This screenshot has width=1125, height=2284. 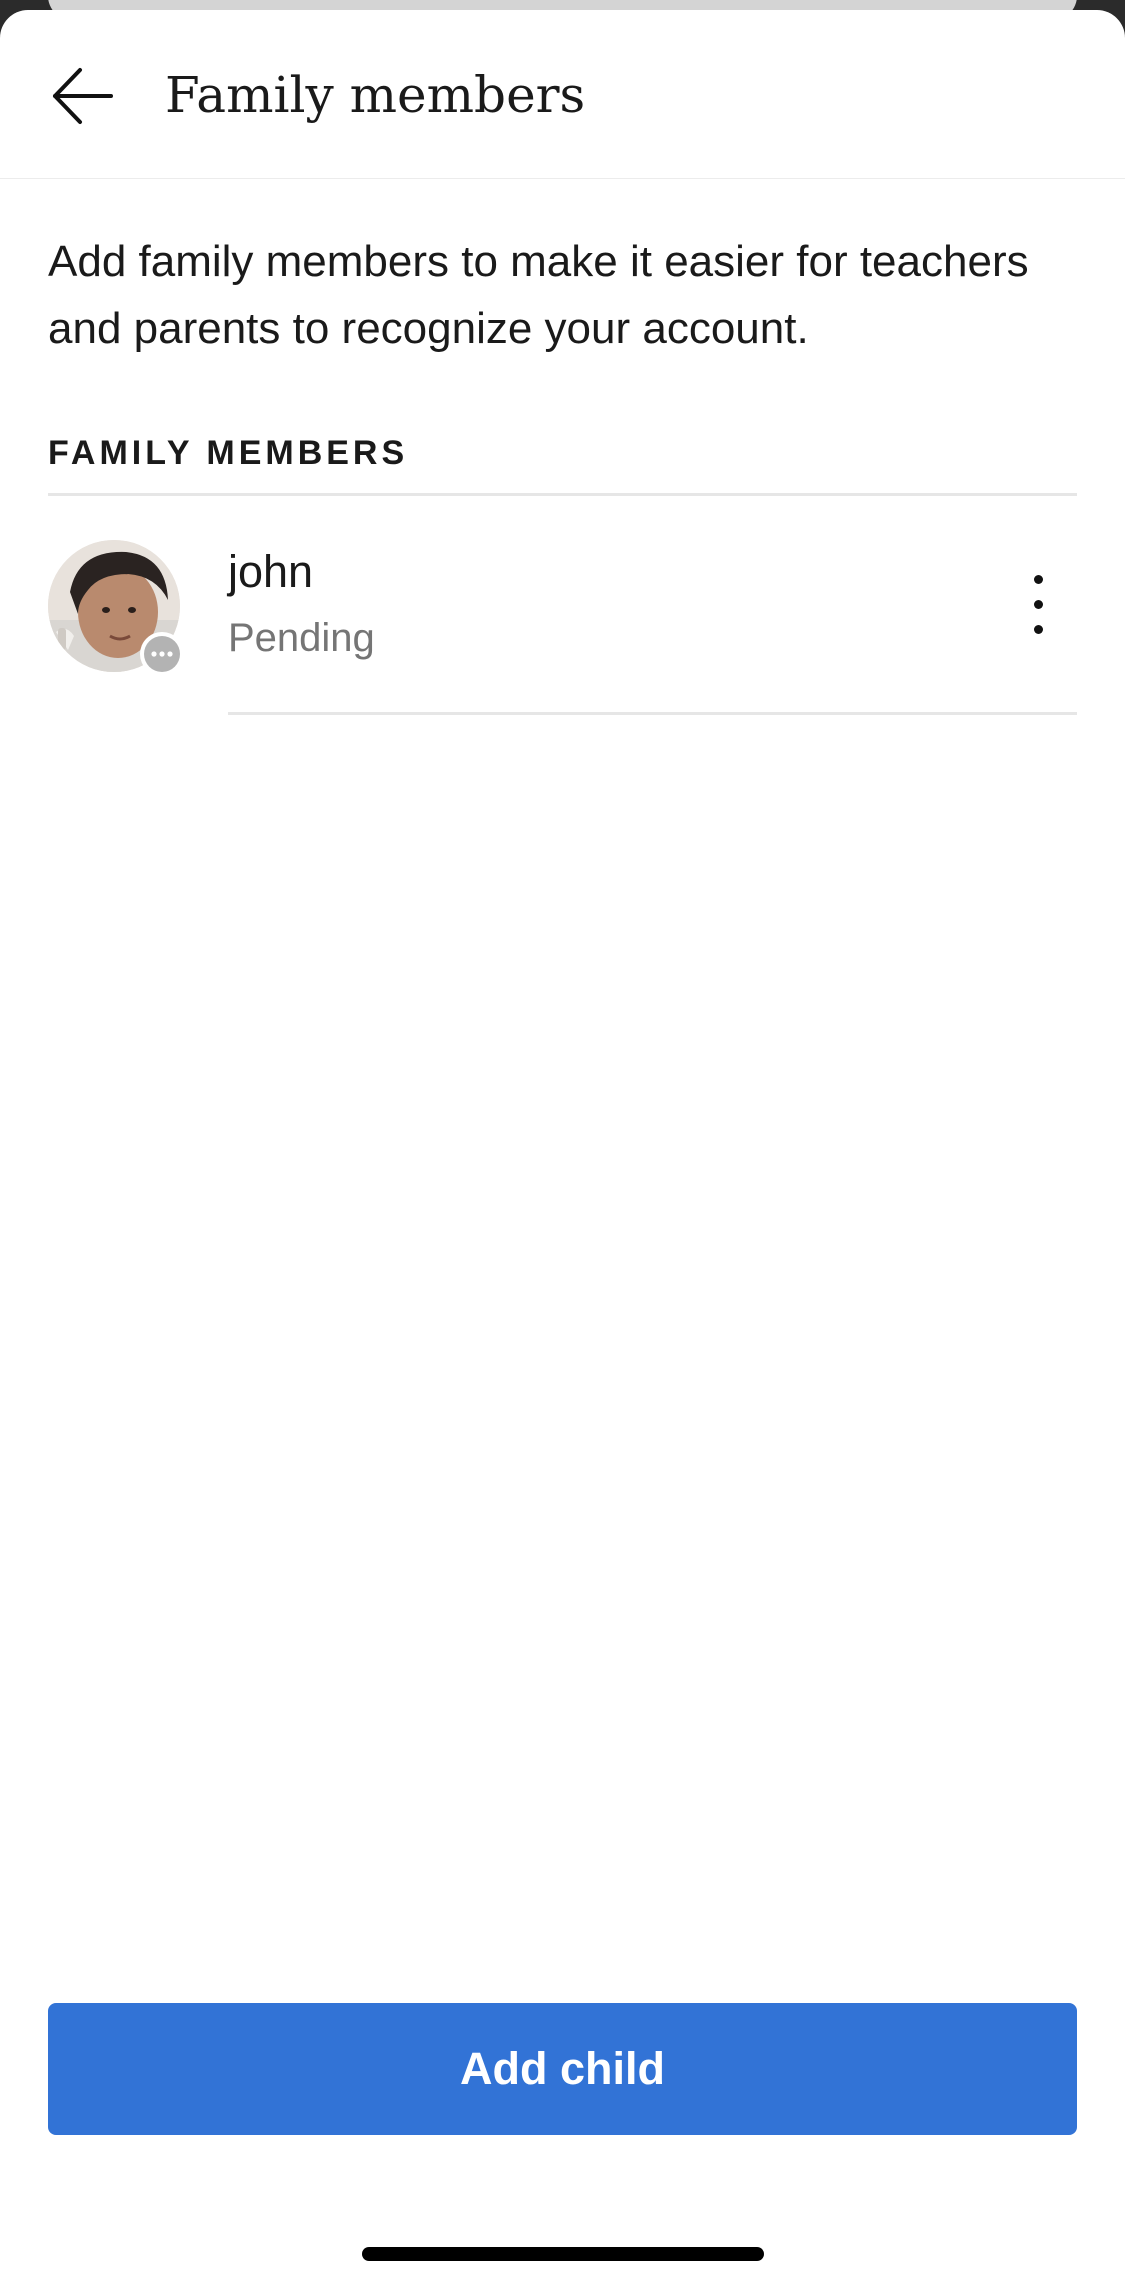 I want to click on ellipsis-icon, so click(x=162, y=654).